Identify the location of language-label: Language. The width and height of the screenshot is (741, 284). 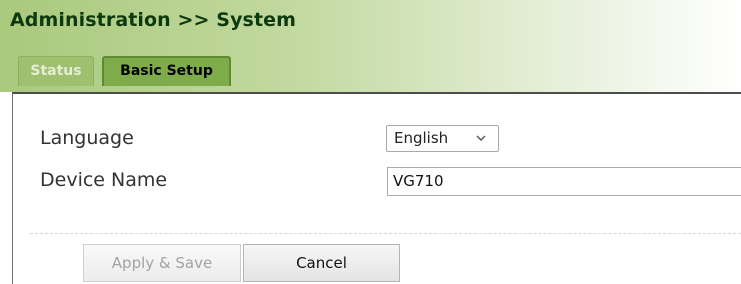
(87, 138).